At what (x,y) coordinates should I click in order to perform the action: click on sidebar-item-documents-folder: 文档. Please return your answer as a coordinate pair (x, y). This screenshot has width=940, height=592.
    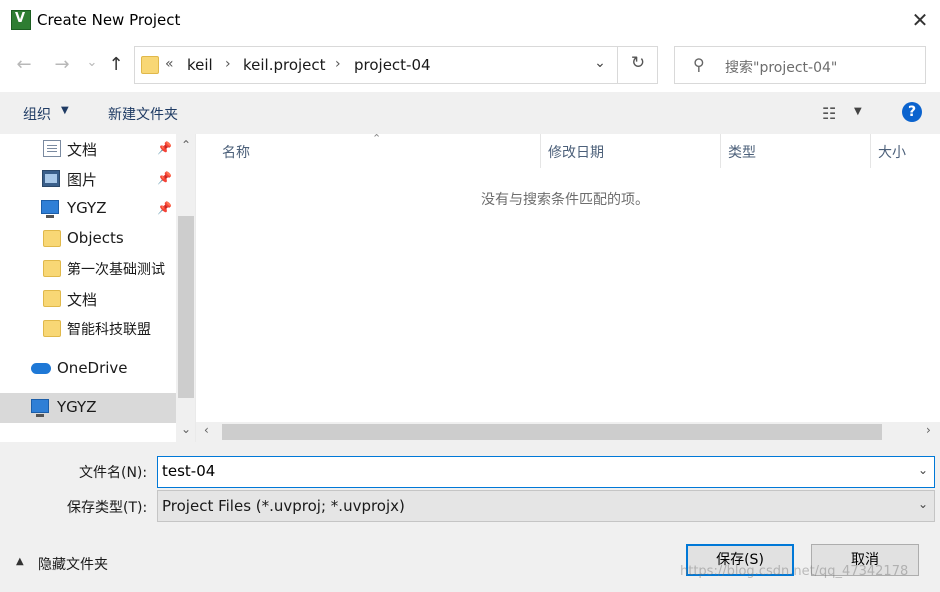
    Looking at the image, I should click on (88, 299).